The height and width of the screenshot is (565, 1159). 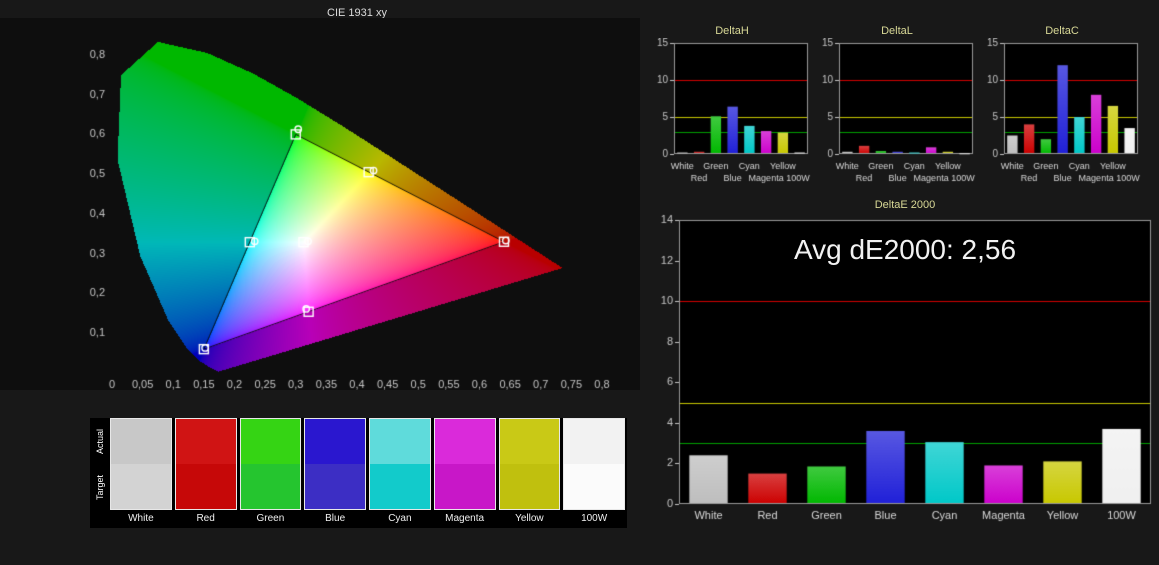 I want to click on swatch-column-100w: 100W, so click(x=594, y=473).